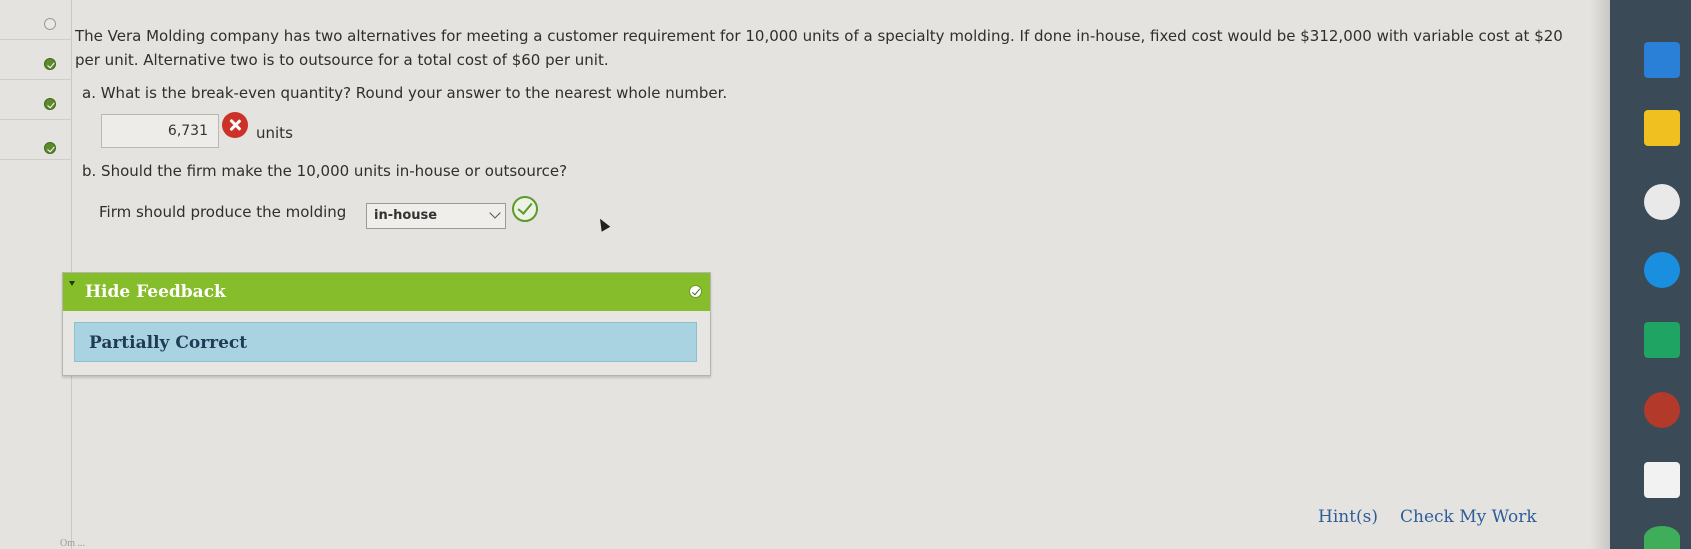  What do you see at coordinates (1662, 128) in the screenshot?
I see `notes-app-icon` at bounding box center [1662, 128].